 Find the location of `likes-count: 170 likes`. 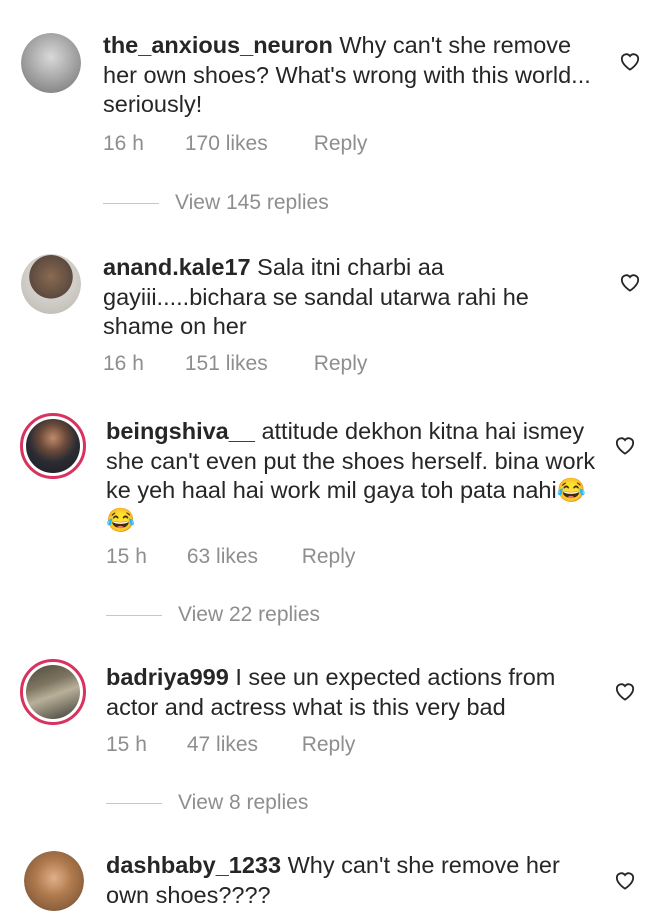

likes-count: 170 likes is located at coordinates (246, 144).